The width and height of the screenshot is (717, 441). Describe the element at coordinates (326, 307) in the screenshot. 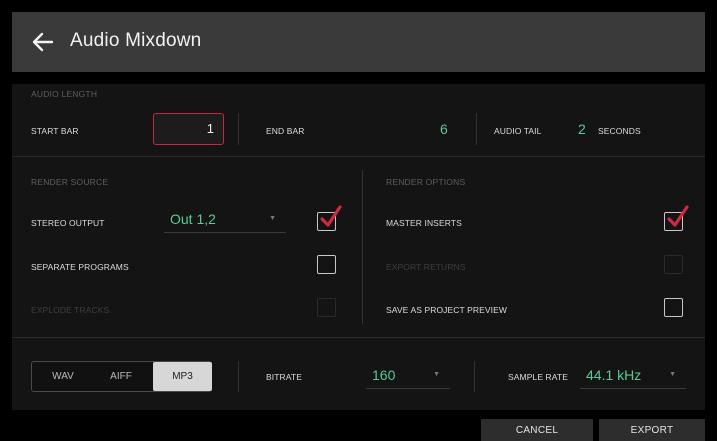

I see `explode-tracks-checkbox` at that location.